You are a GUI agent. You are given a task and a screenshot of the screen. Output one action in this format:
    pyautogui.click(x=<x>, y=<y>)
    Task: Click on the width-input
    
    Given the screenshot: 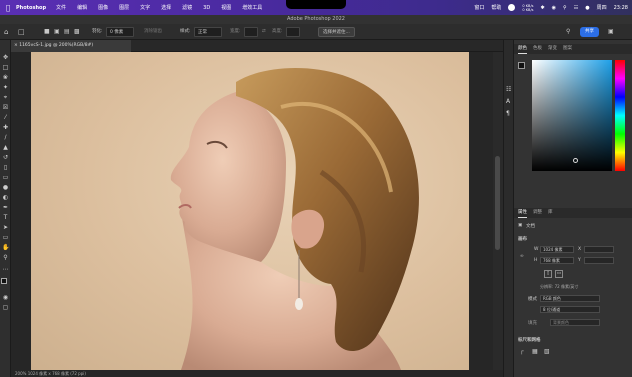 What is the action you would take?
    pyautogui.click(x=251, y=32)
    